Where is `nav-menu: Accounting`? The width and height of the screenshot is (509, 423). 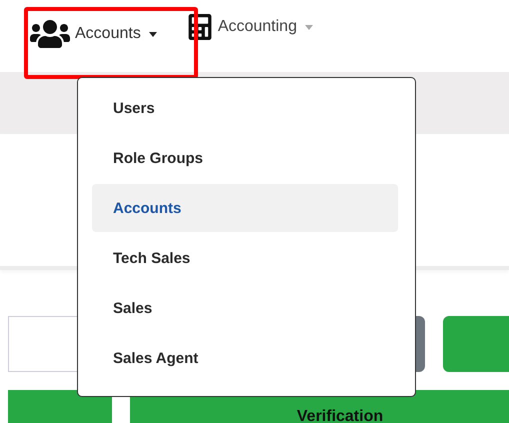
nav-menu: Accounting is located at coordinates (249, 27).